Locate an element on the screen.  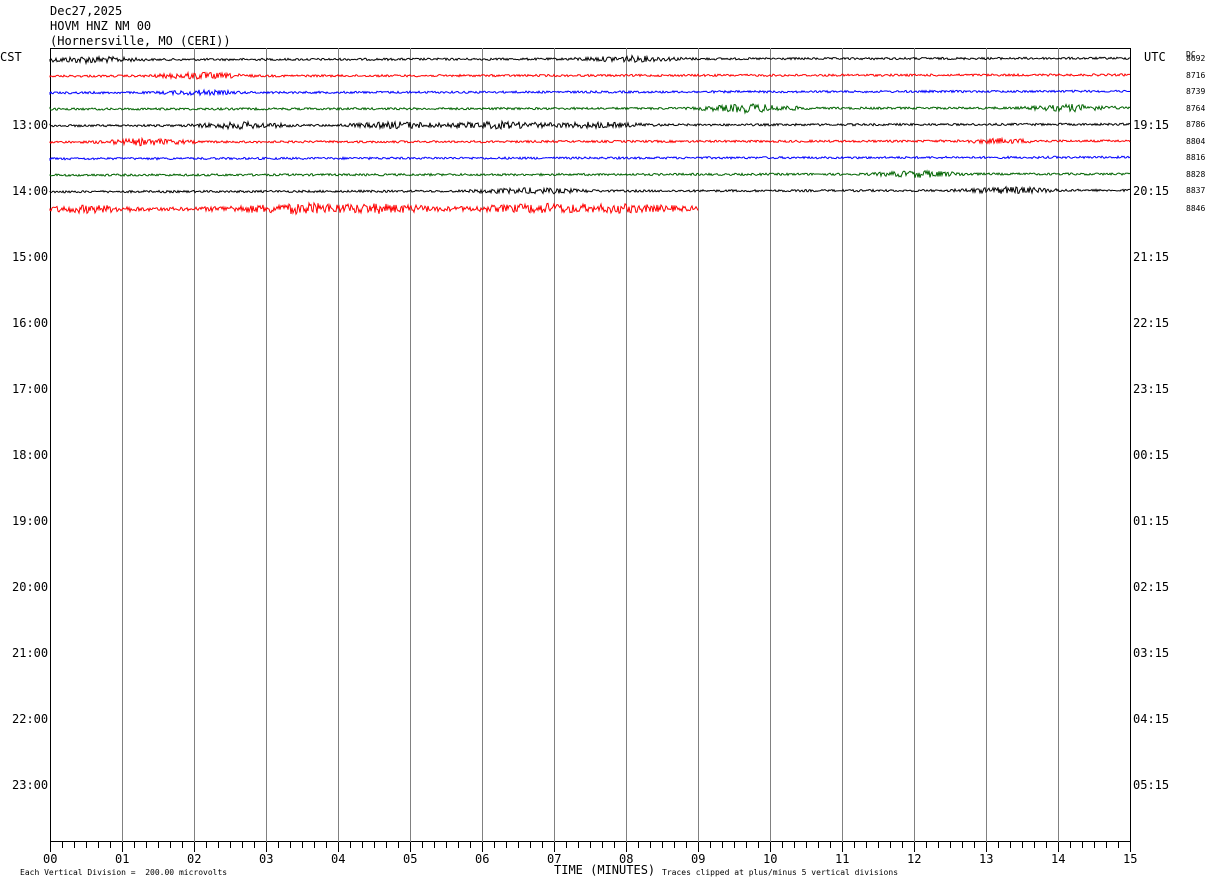
dc-value-label: 8786 is located at coordinates (1196, 124).